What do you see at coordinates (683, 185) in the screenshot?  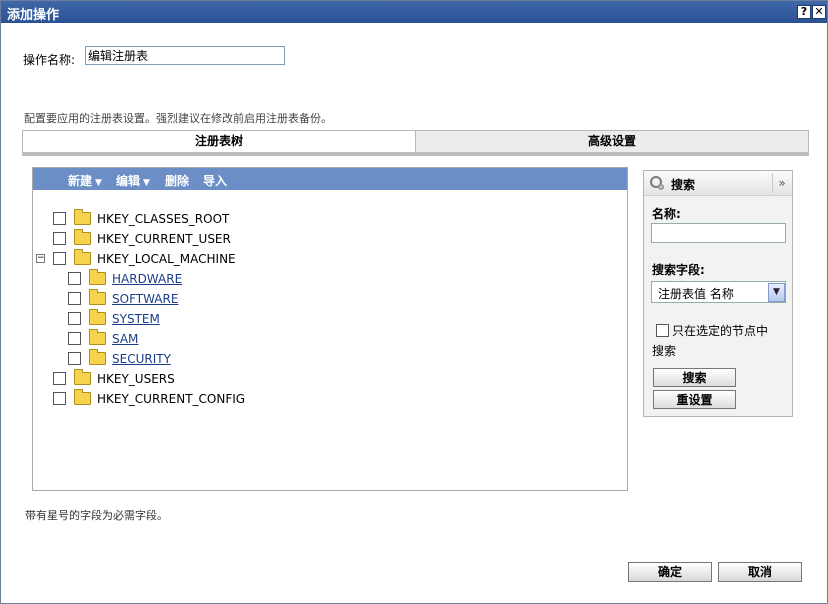 I see `search-title: 搜索` at bounding box center [683, 185].